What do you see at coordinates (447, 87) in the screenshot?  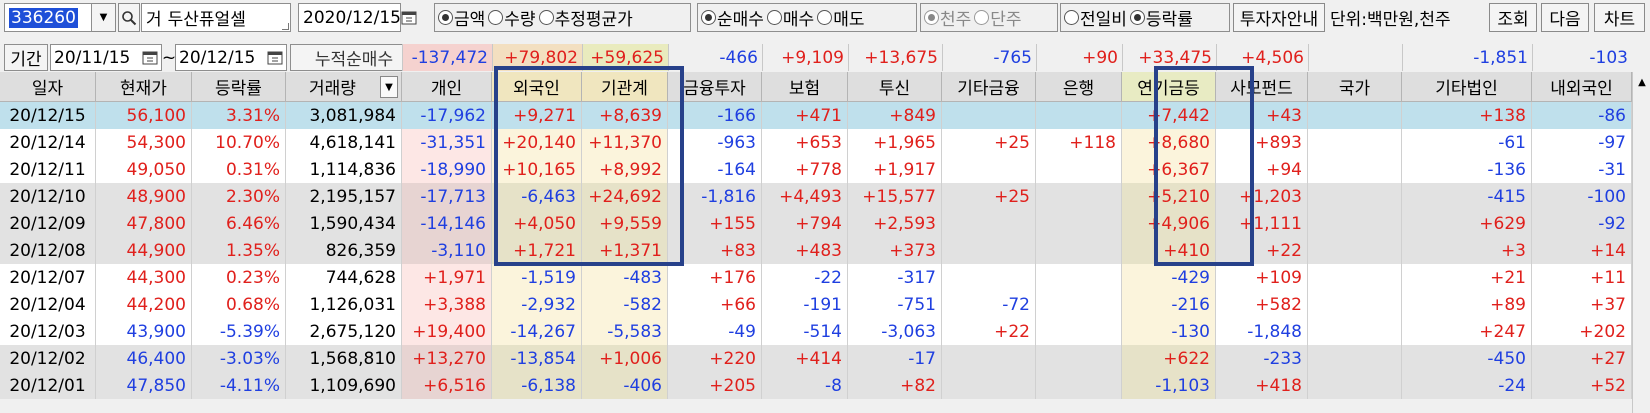 I see `column-header: 개인` at bounding box center [447, 87].